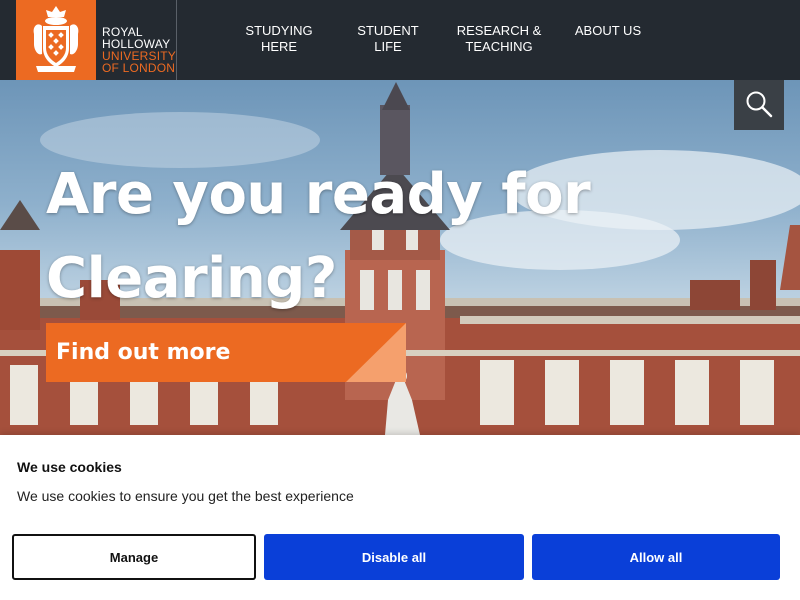  Describe the element at coordinates (139, 50) in the screenshot. I see `logo-text: ROYAL HOLLOWAY UNIVERSITY OF LONDON` at that location.